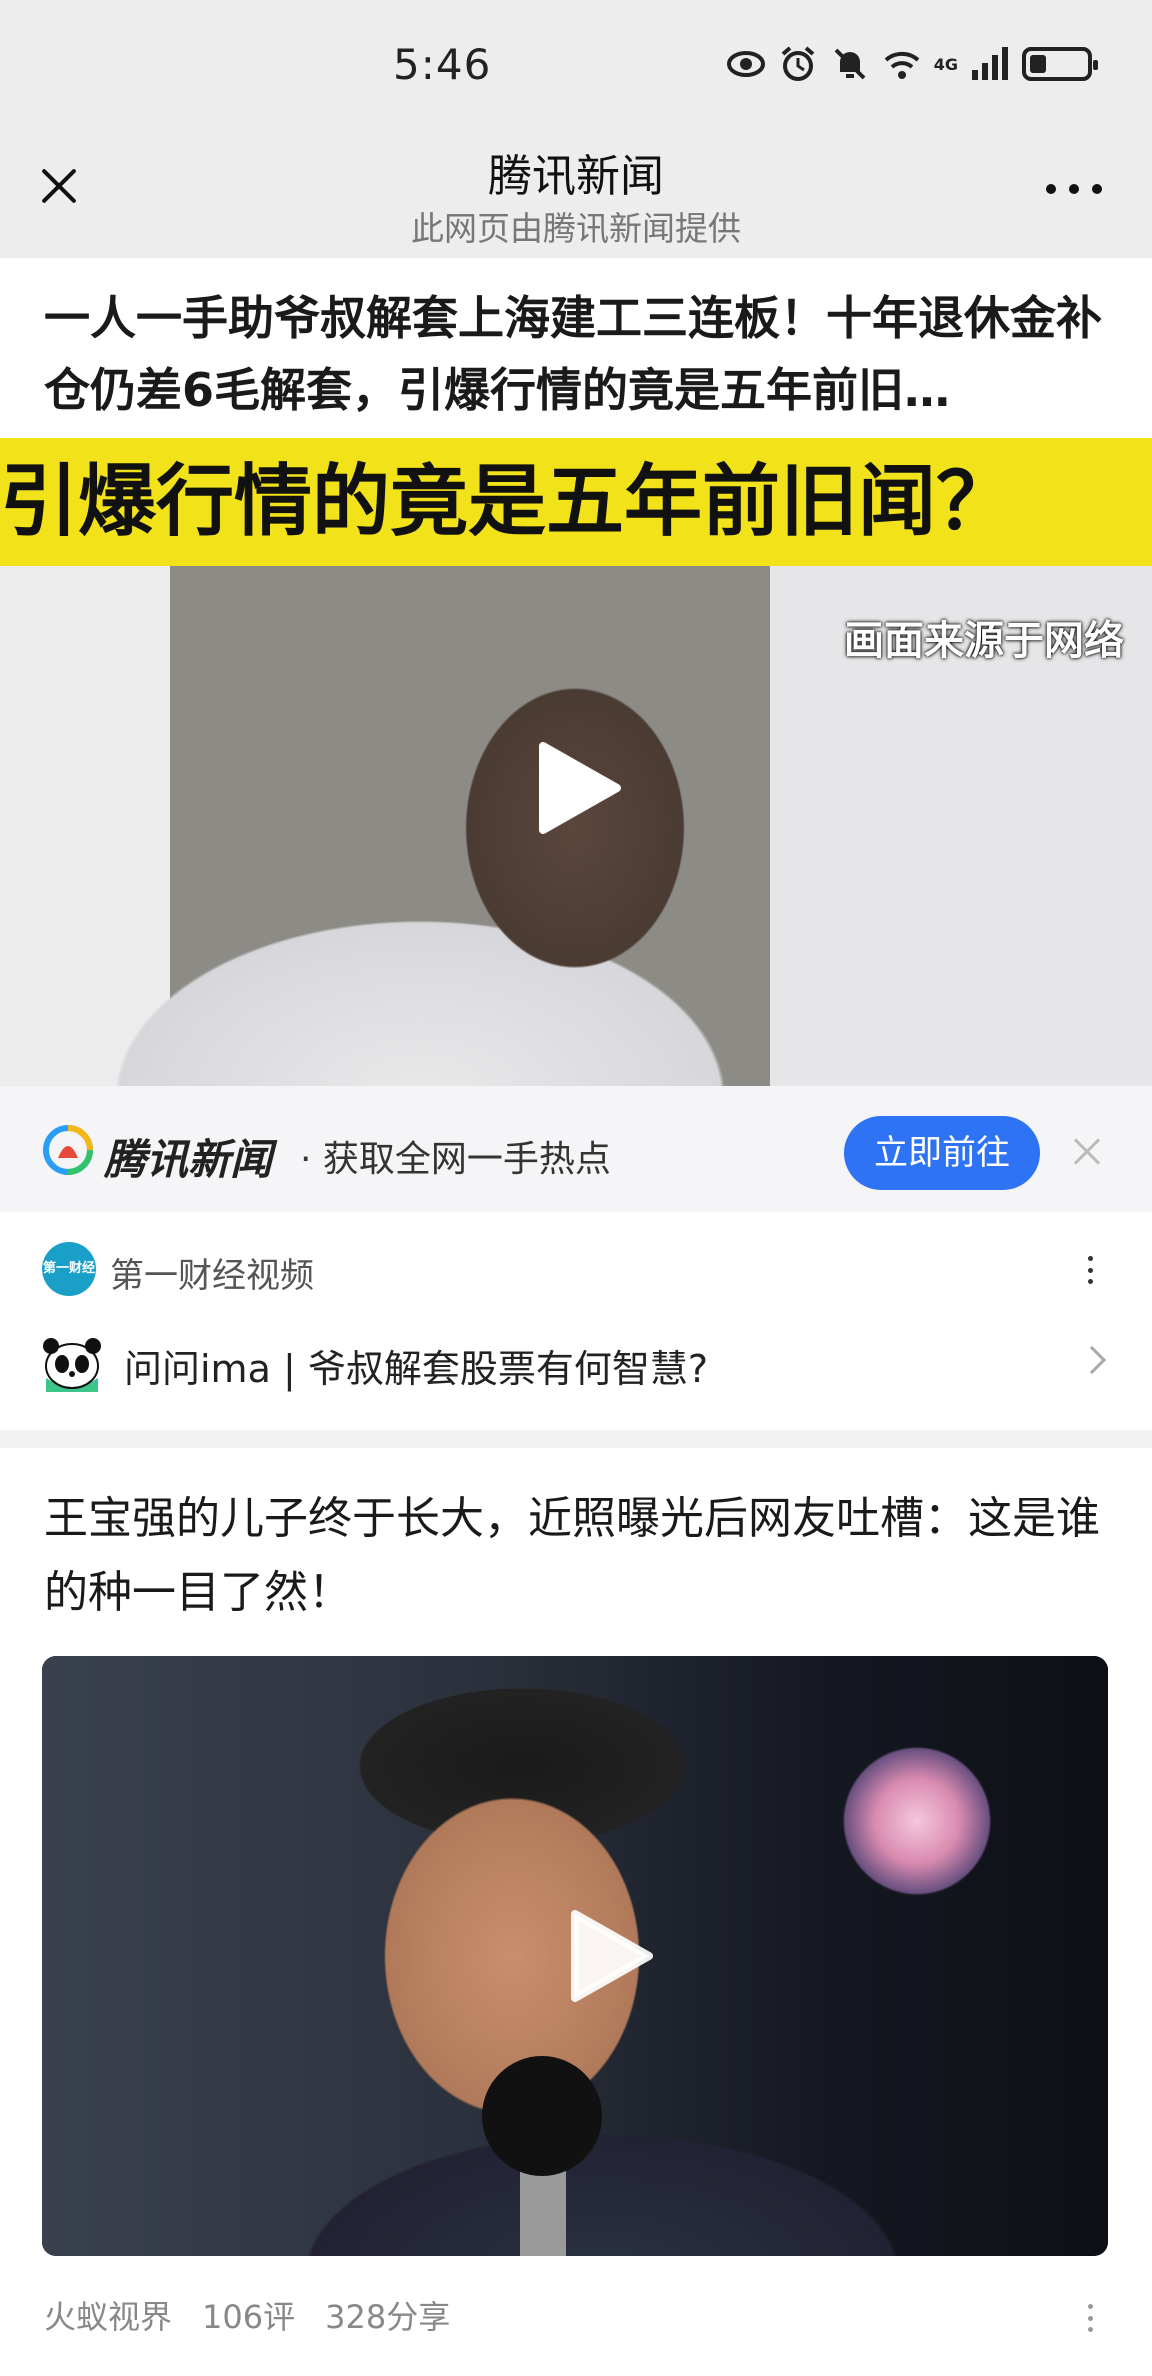  Describe the element at coordinates (416, 1369) in the screenshot. I see `ask-ima-text: 问问ima | 爷叔解套股票有何智慧?` at that location.